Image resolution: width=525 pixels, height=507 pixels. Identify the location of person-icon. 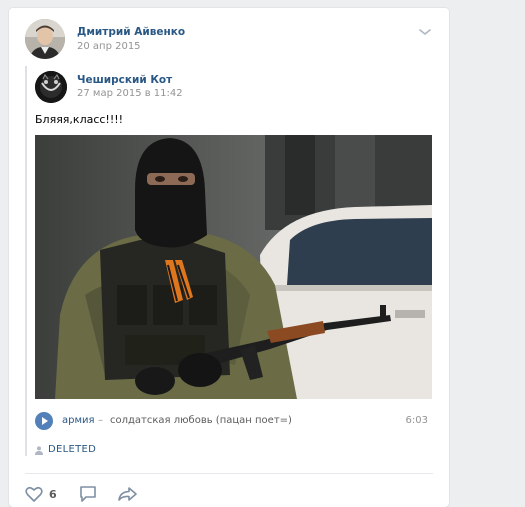
(39, 450).